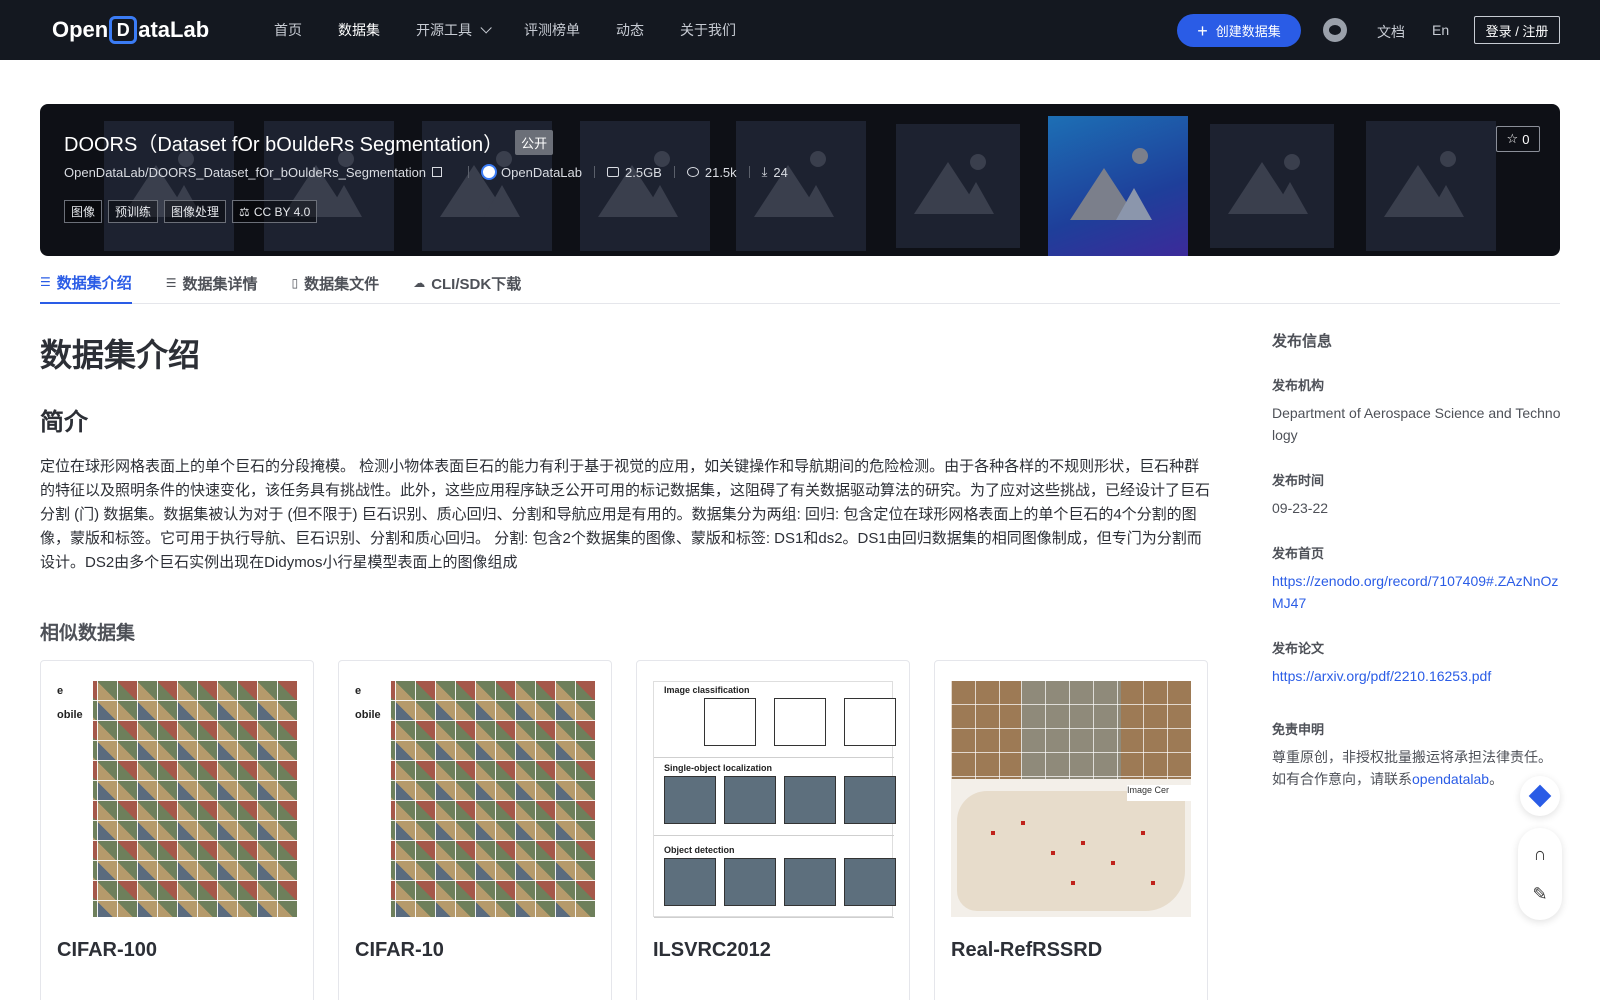 This screenshot has height=1000, width=1600. What do you see at coordinates (541, 172) in the screenshot?
I see `org-name: OpenDataLab` at bounding box center [541, 172].